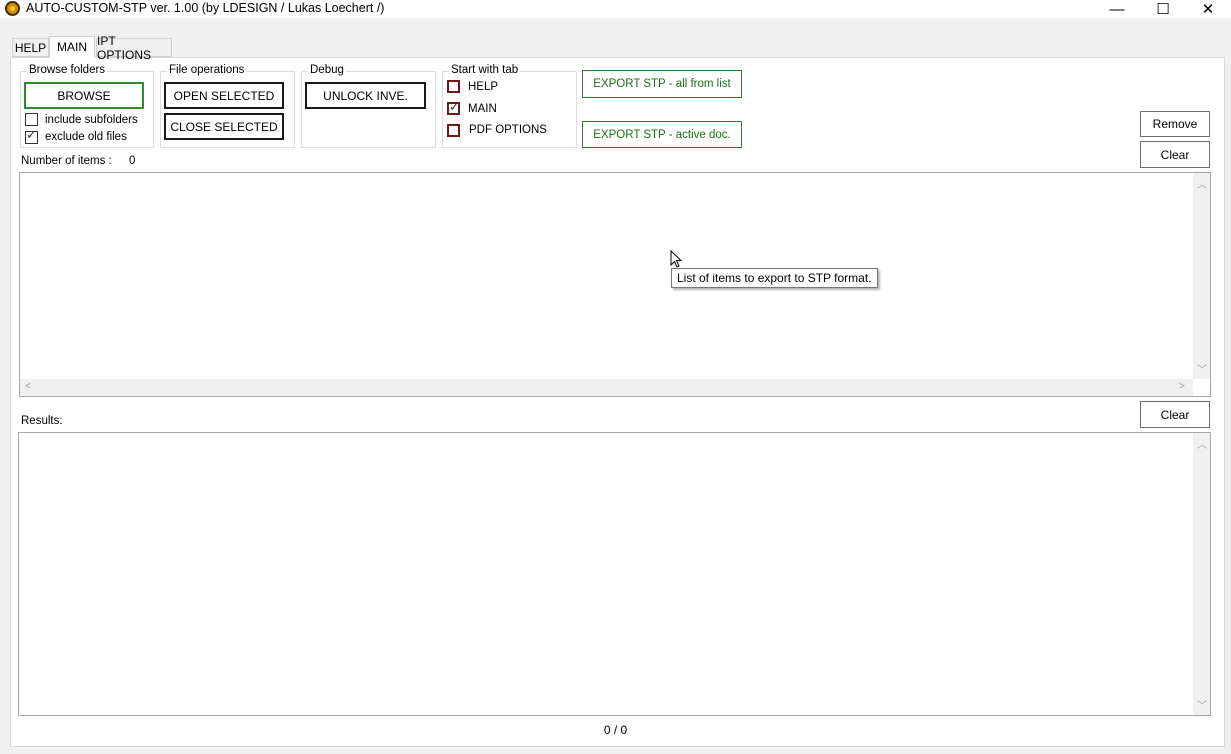 The image size is (1231, 754). What do you see at coordinates (72, 47) in the screenshot?
I see `tab-main: MAIN` at bounding box center [72, 47].